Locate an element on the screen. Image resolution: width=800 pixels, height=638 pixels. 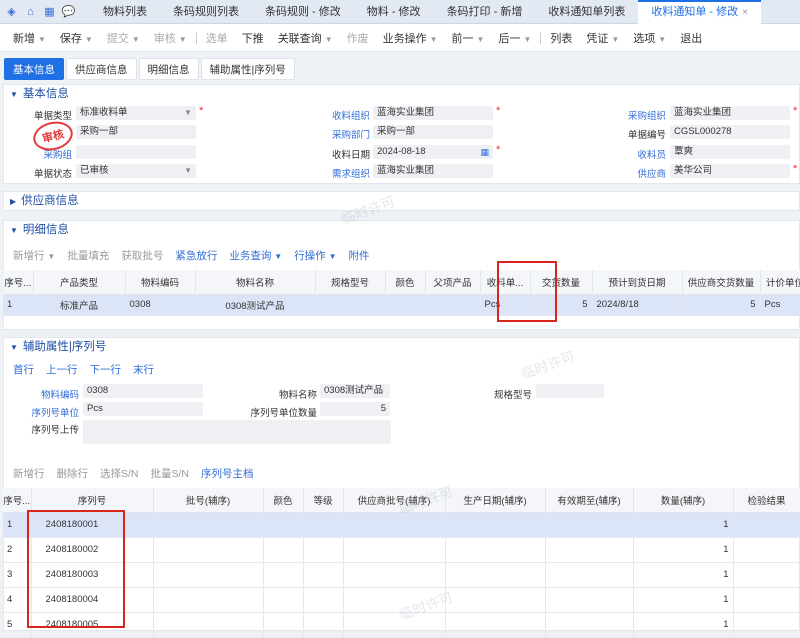
supplier-info-header: ▶ 供应商信息 is located at coordinates (401, 201).